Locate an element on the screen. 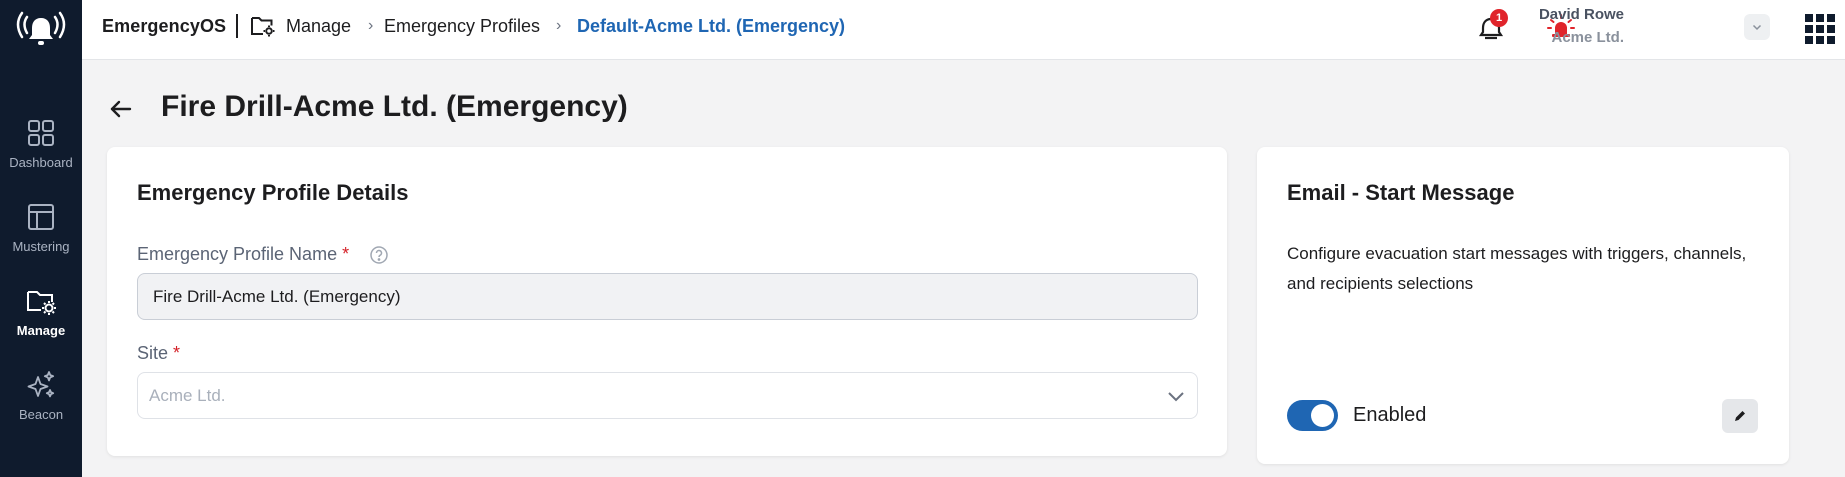  site-select: Acme Ltd. is located at coordinates (667, 395).